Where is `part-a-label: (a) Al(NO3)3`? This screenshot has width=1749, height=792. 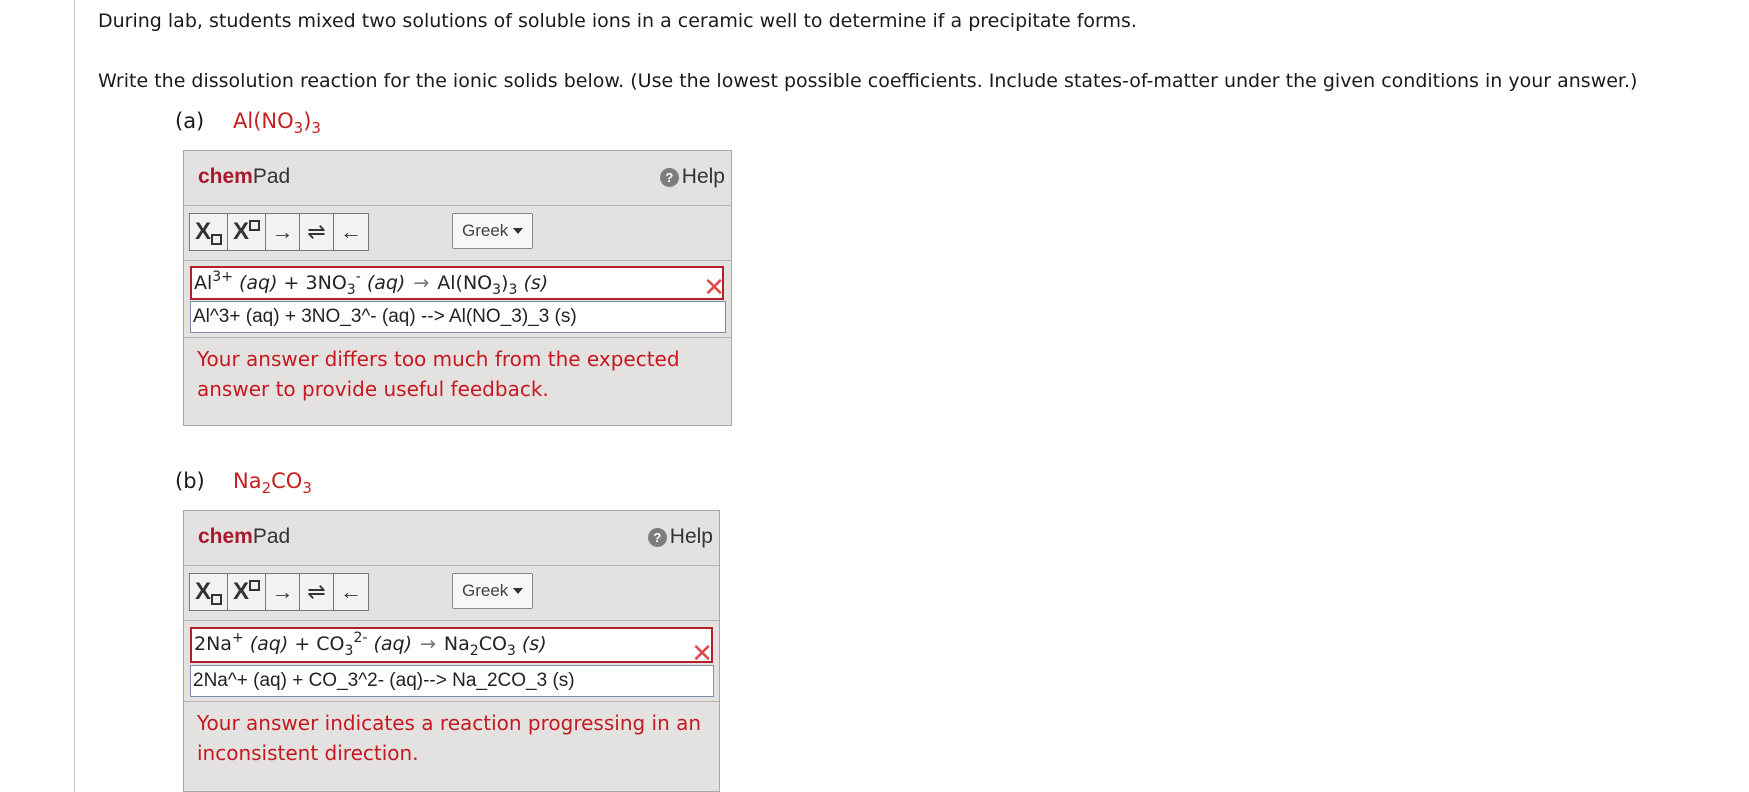
part-a-label: (a) Al(NO3)3 is located at coordinates (248, 123).